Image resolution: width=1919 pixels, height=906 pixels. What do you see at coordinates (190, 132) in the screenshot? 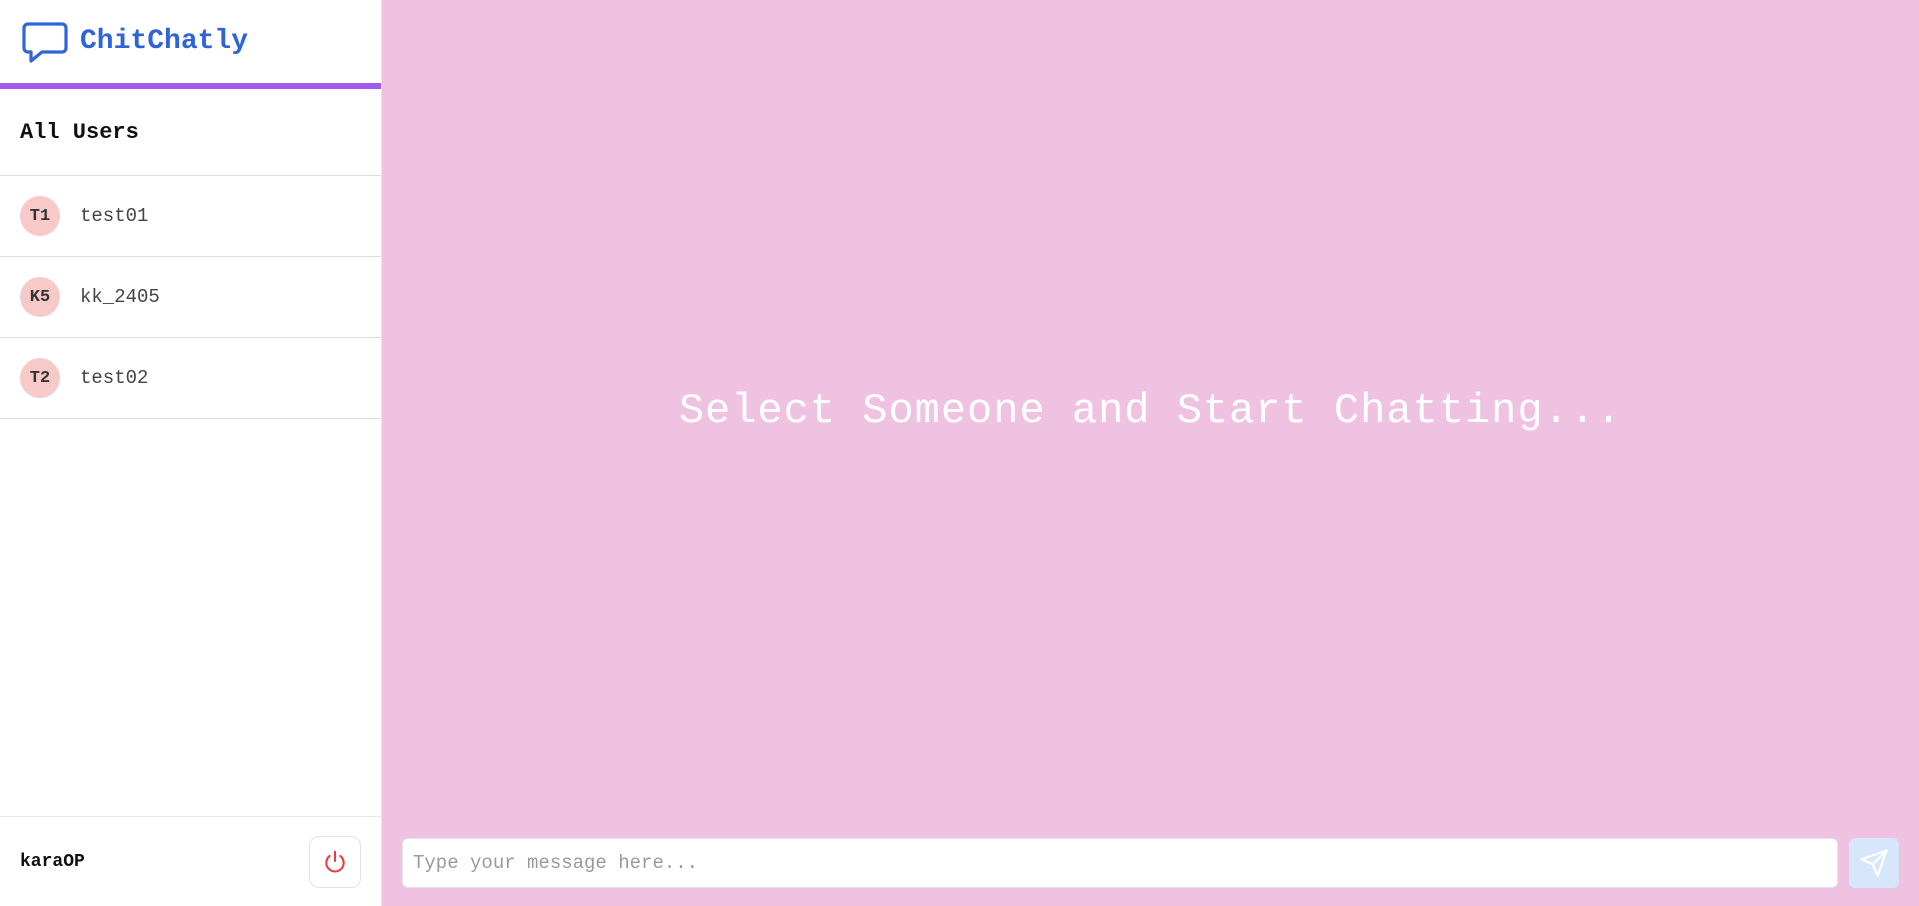
I see `all-users-heading: All Users` at bounding box center [190, 132].